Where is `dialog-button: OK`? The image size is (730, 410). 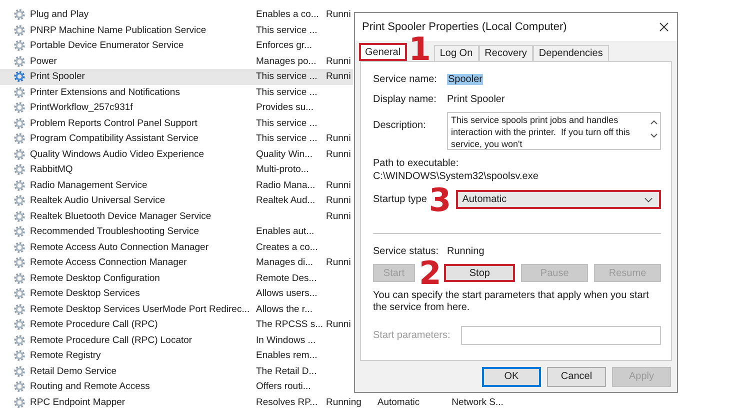
dialog-button: OK is located at coordinates (511, 376).